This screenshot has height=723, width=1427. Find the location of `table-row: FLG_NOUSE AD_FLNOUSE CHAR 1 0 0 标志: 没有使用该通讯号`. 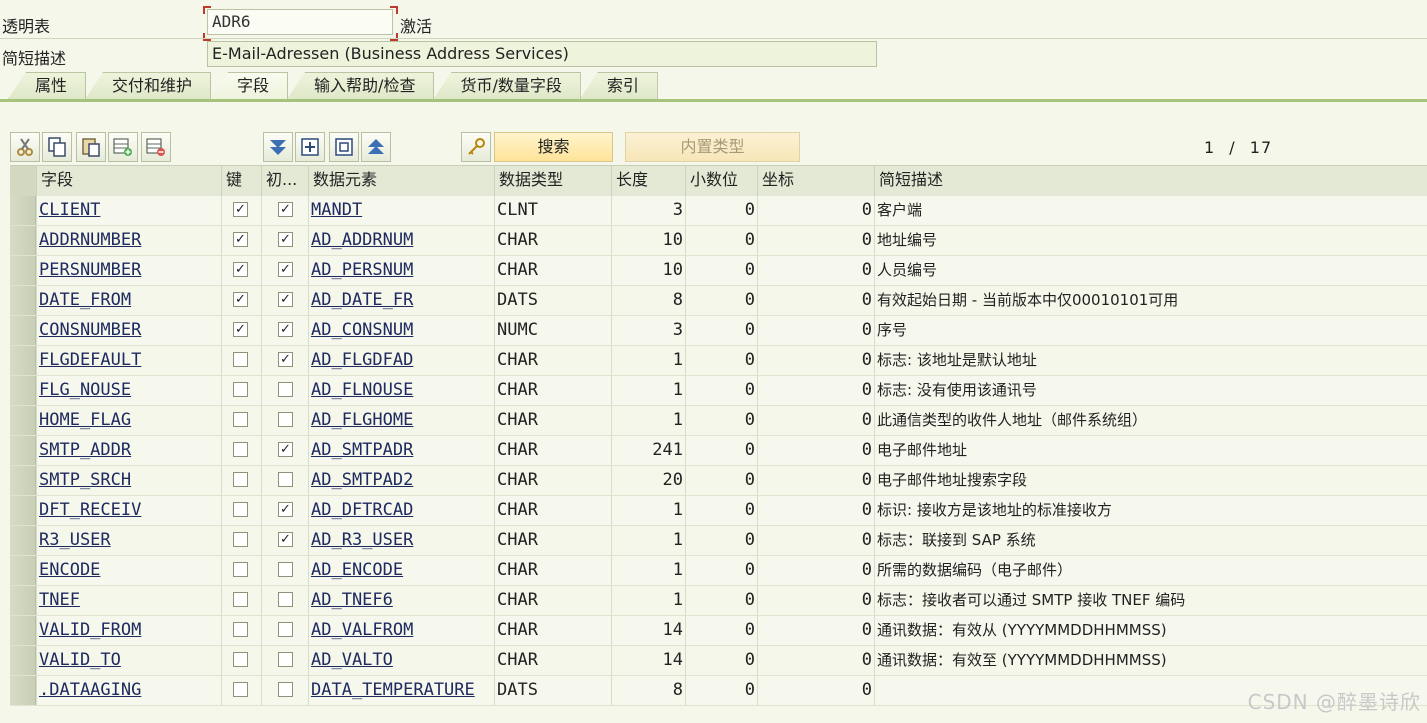

table-row: FLG_NOUSE AD_FLNOUSE CHAR 1 0 0 标志: 没有使用该通讯号 is located at coordinates (718, 391).